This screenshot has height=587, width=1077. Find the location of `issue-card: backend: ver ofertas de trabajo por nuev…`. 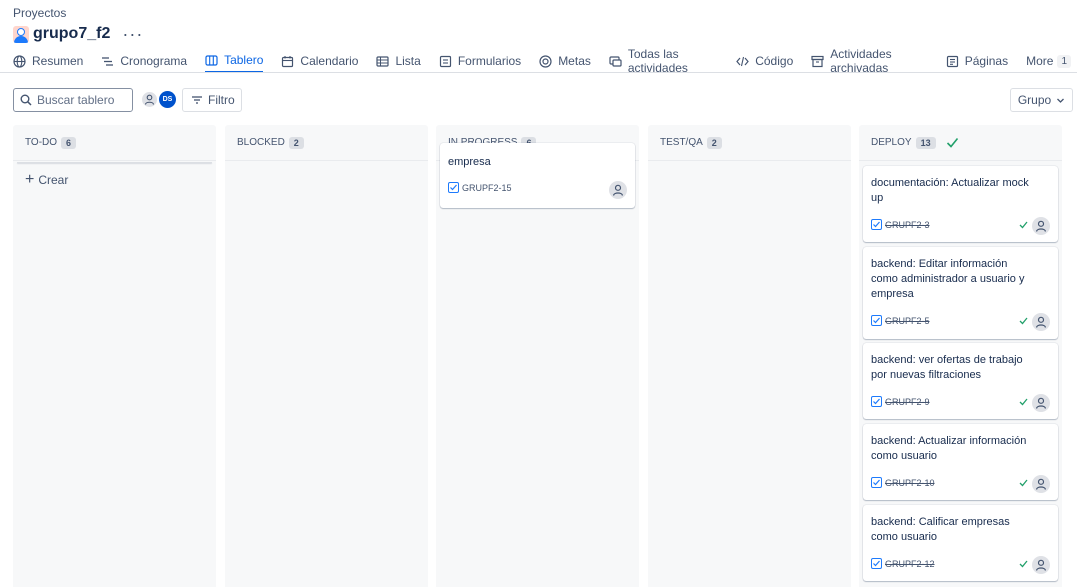

issue-card: backend: ver ofertas de trabajo por nuev… is located at coordinates (960, 381).